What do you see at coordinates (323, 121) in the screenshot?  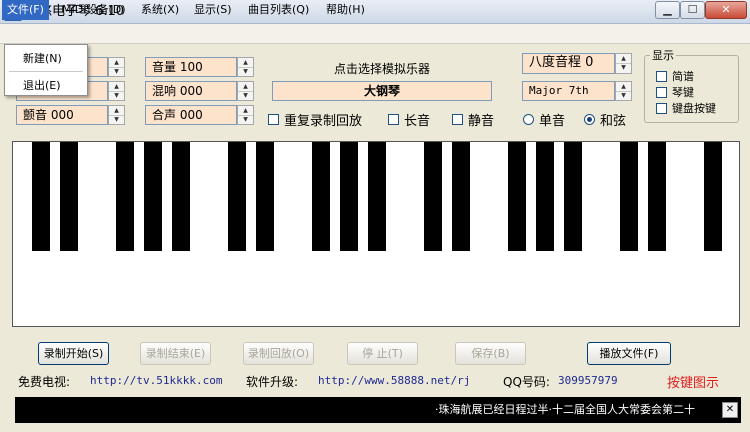 I see `repeat-playback-label: 重复录制回放` at bounding box center [323, 121].